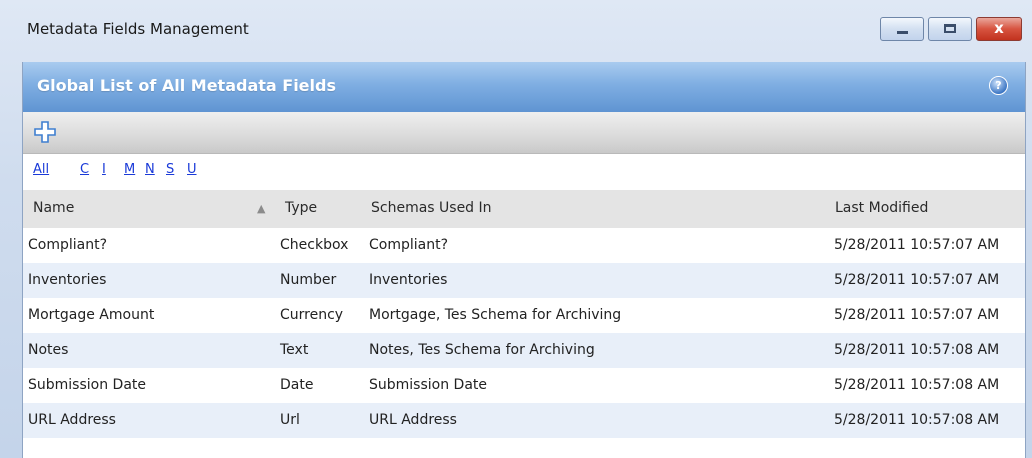 This screenshot has height=458, width=1032. Describe the element at coordinates (41, 169) in the screenshot. I see `filter-all-link: All` at that location.